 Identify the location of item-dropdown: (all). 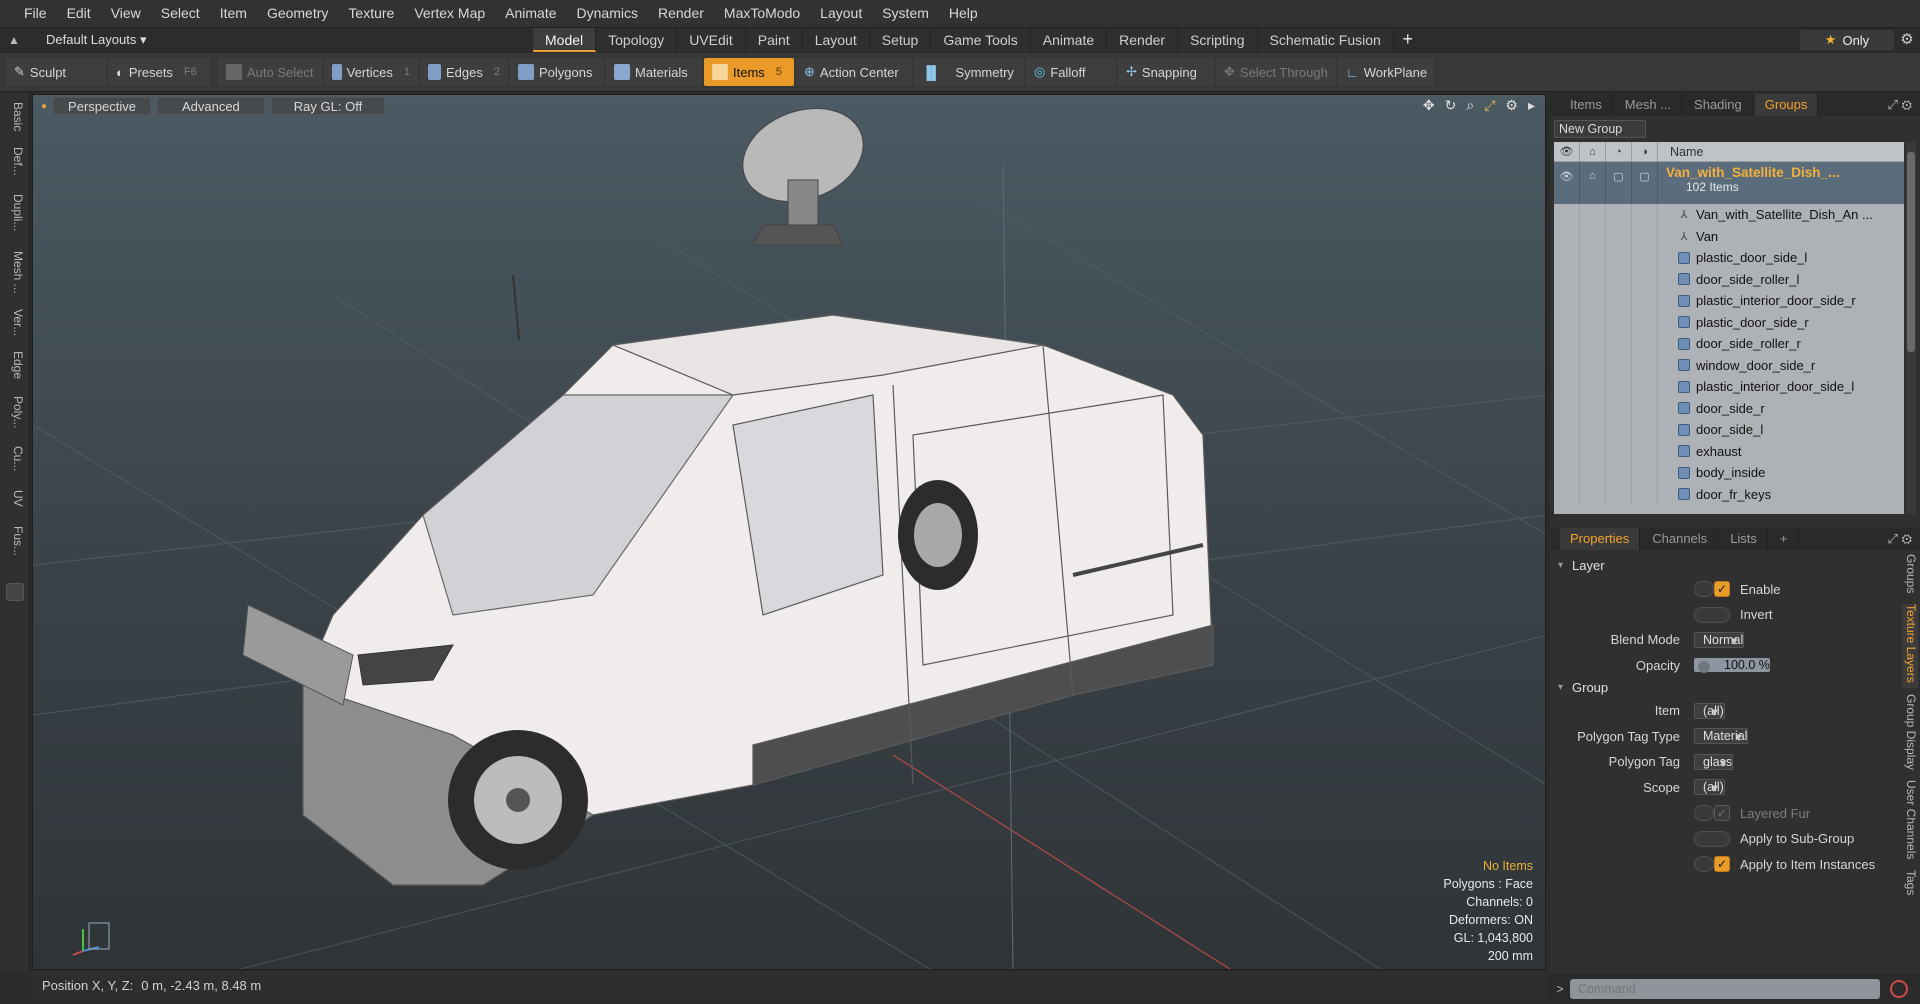
(1709, 710).